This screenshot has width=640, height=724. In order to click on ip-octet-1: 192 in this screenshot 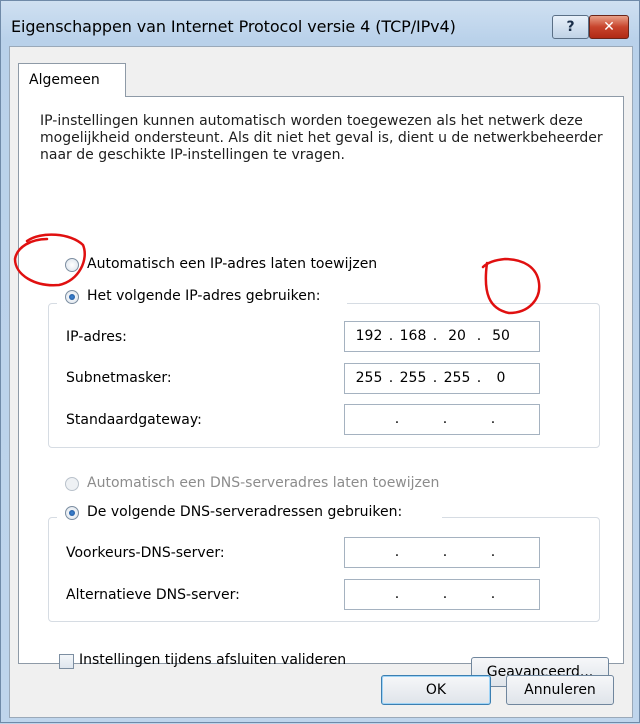, I will do `click(369, 336)`.